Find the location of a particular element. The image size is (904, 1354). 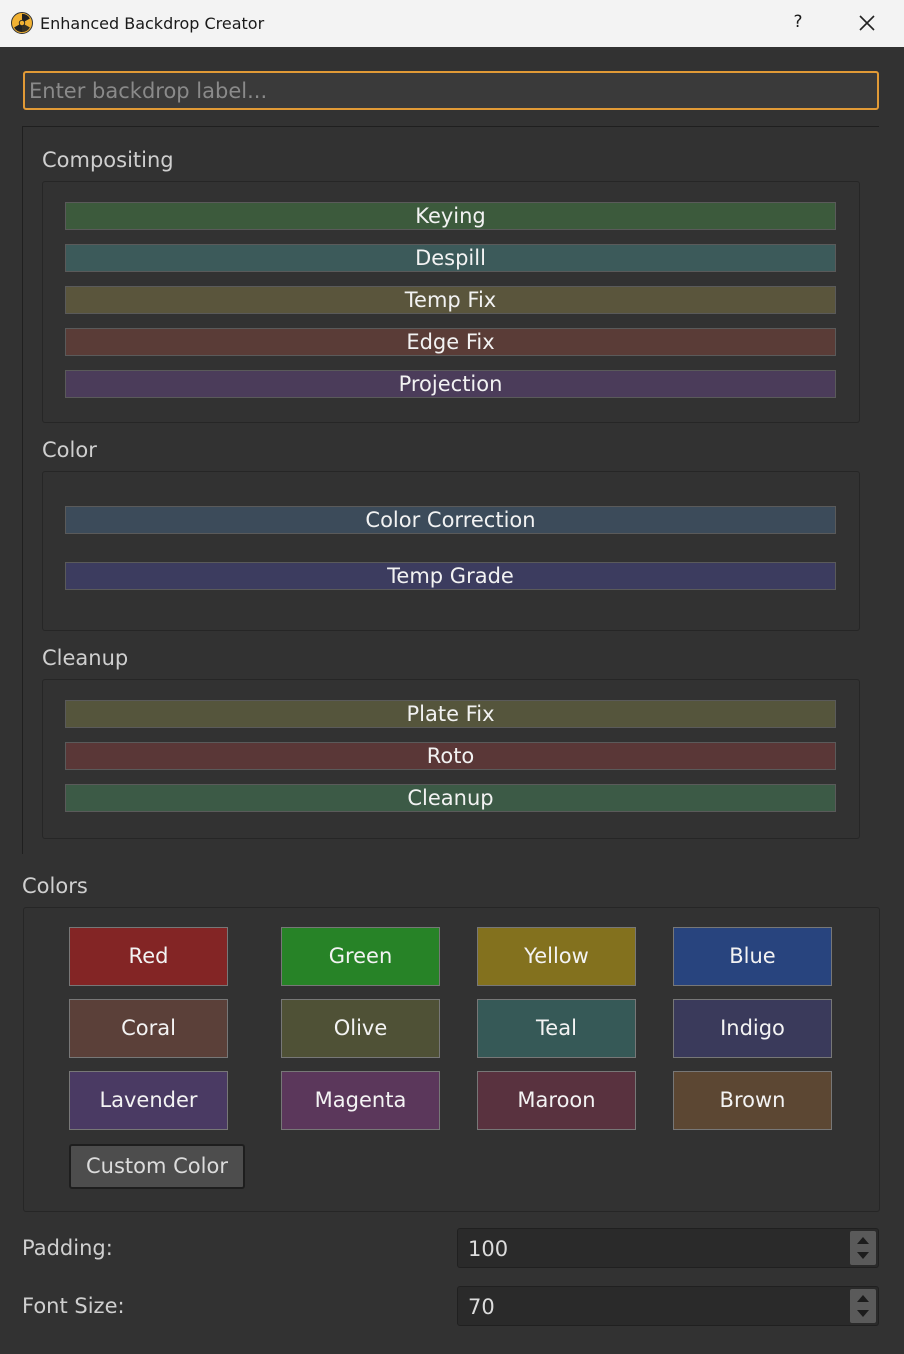

padding-label: Padding: is located at coordinates (67, 1248).